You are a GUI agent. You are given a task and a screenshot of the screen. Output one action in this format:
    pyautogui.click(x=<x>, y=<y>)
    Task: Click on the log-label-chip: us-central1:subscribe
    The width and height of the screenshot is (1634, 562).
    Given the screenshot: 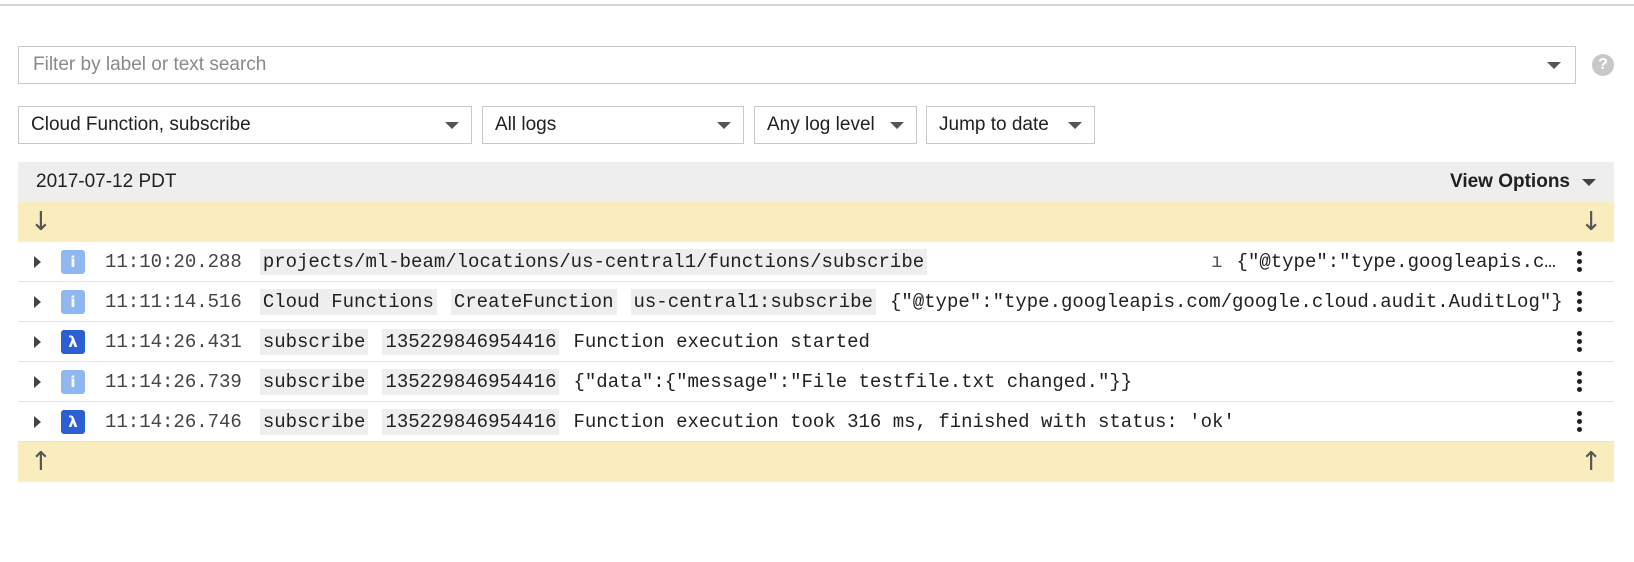 What is the action you would take?
    pyautogui.click(x=753, y=301)
    